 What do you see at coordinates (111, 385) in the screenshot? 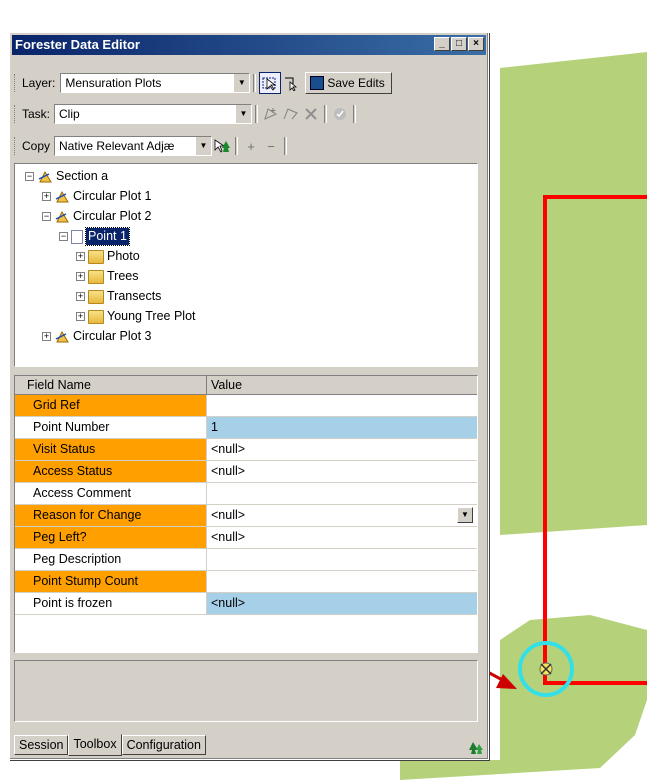
I see `field-name-header: Field Name` at bounding box center [111, 385].